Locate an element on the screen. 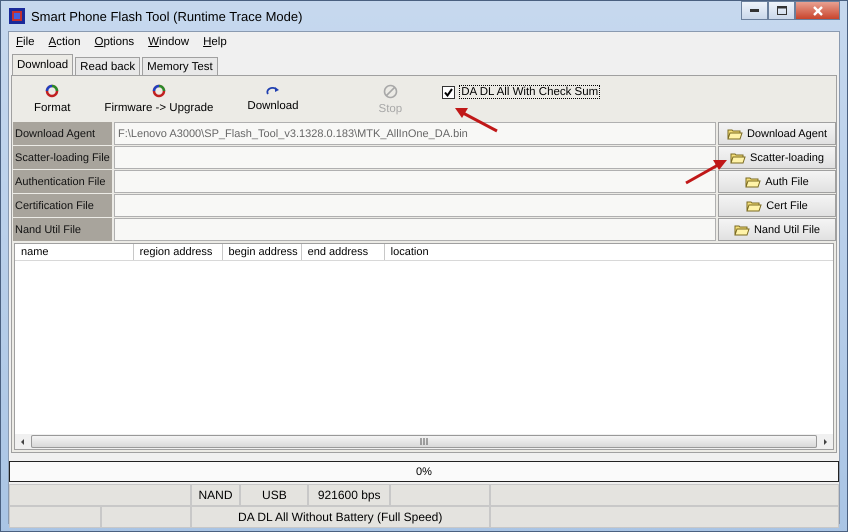  progress-text: 0% is located at coordinates (424, 472).